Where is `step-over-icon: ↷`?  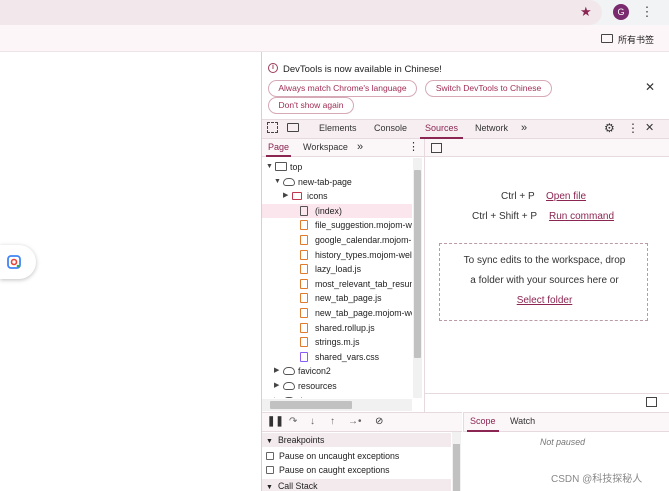
step-over-icon: ↷ is located at coordinates (293, 422).